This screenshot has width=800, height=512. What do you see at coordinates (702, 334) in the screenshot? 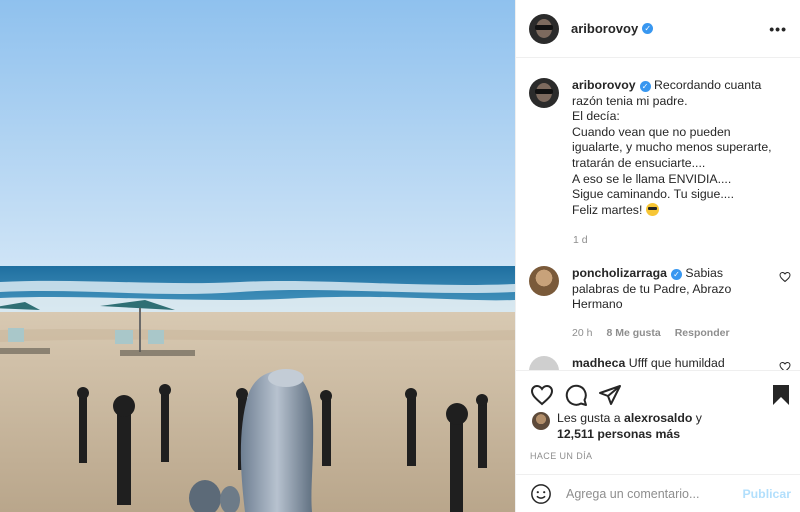
I see `reply-button: Responder` at bounding box center [702, 334].